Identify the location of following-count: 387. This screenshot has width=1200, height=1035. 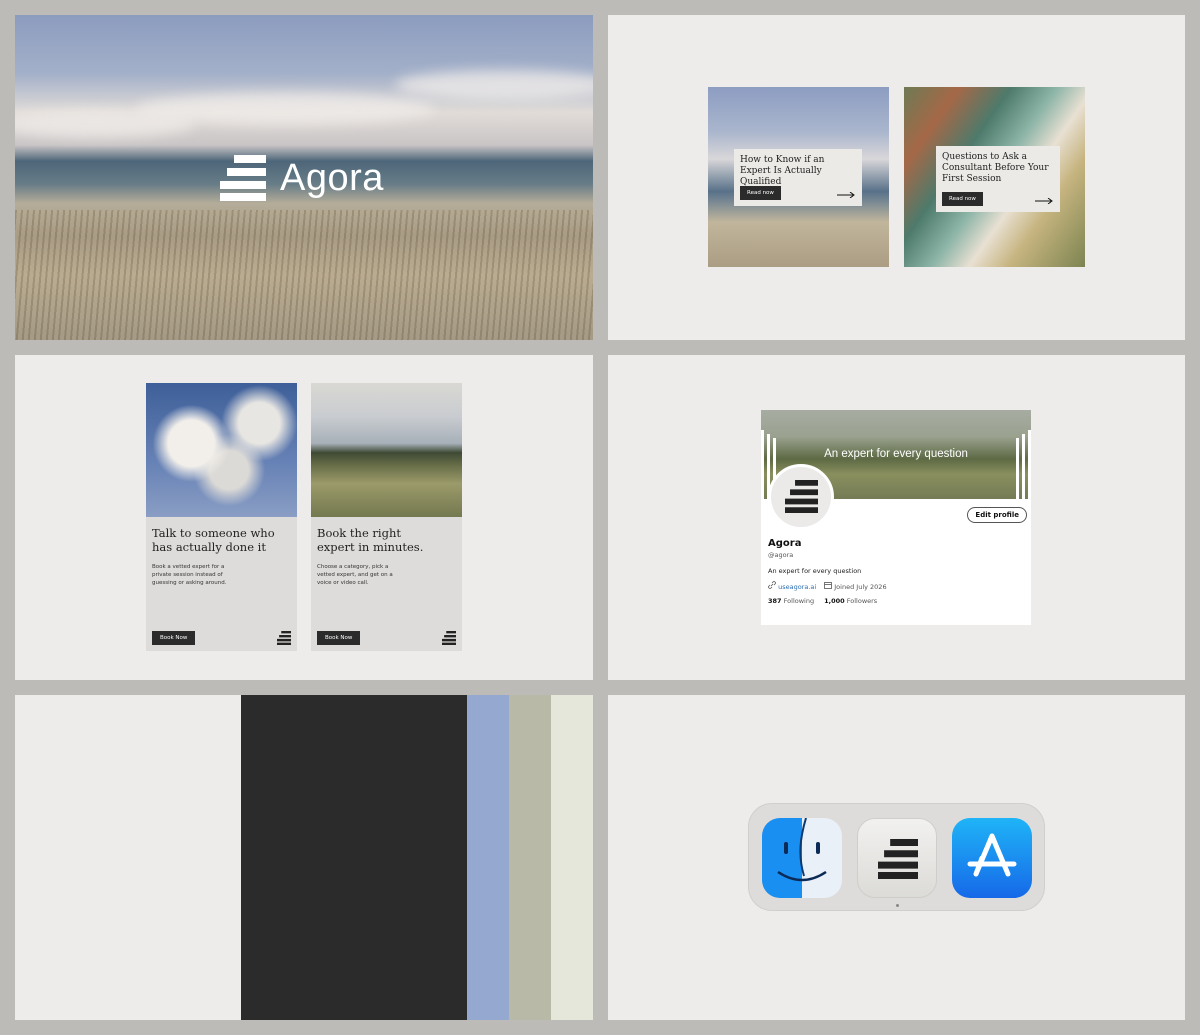
(775, 601).